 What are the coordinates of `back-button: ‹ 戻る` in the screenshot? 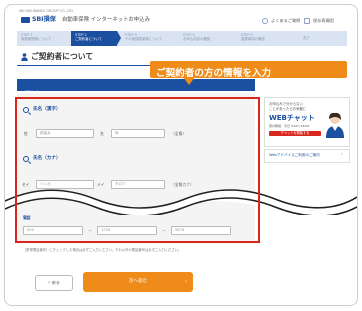 It's located at (54, 283).